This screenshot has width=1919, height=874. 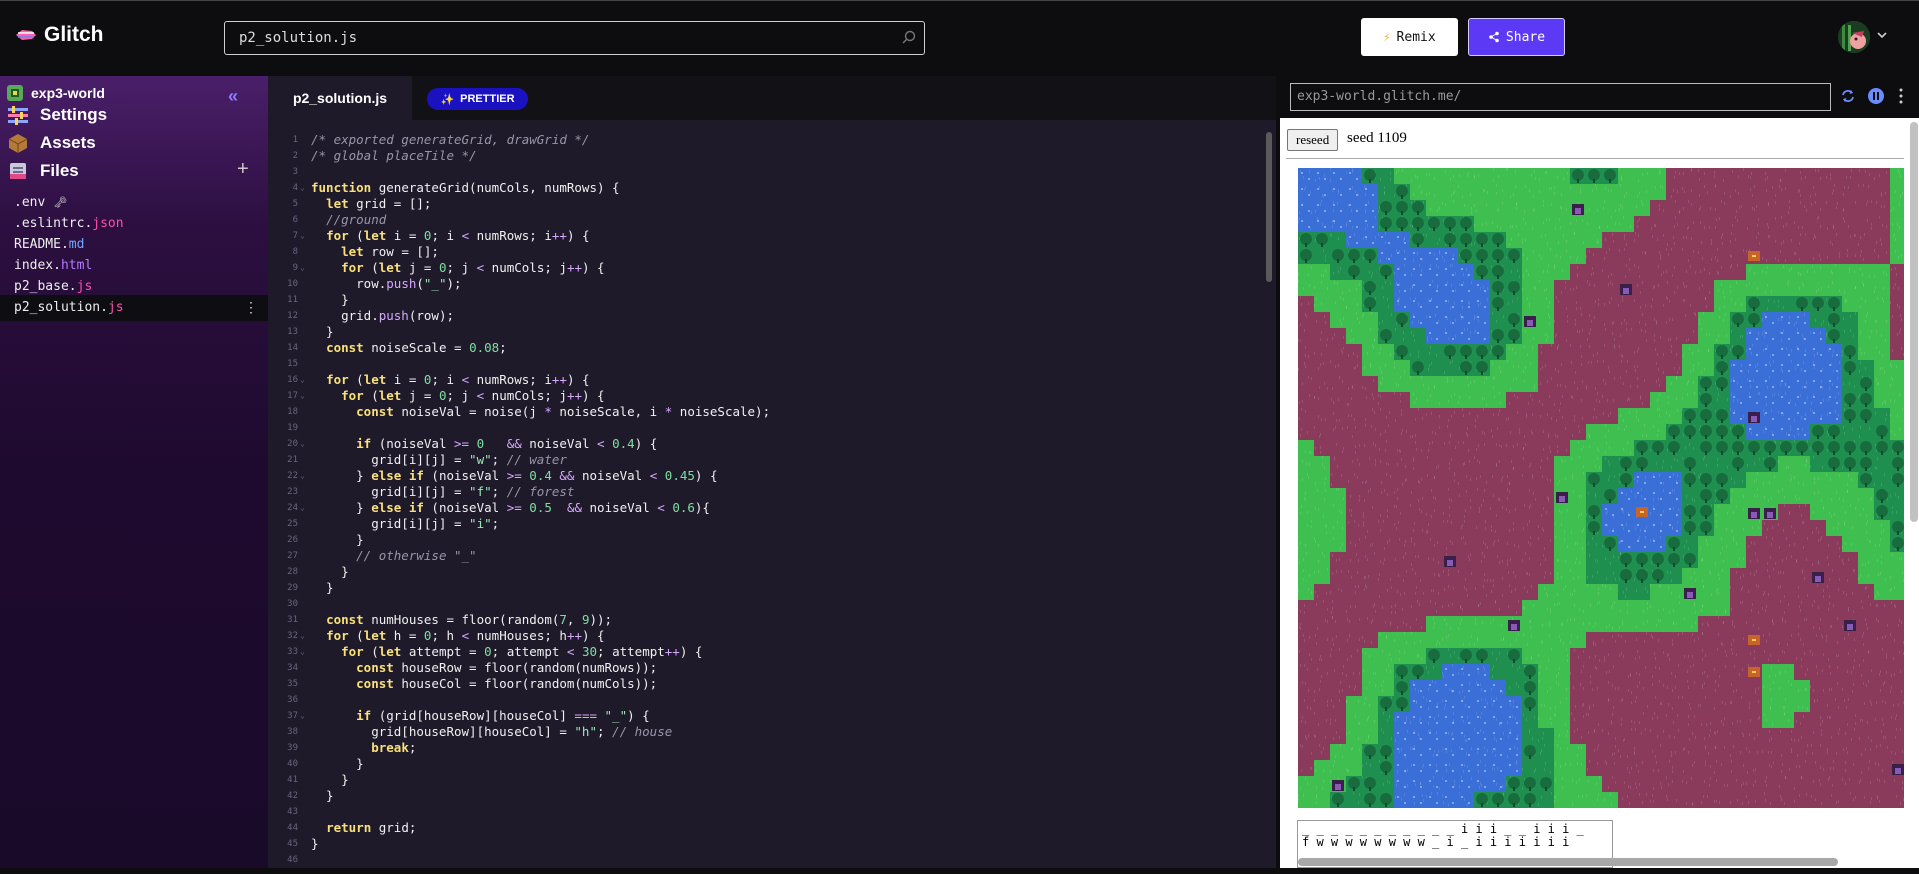 I want to click on nav-settings: Settings, so click(x=56, y=115).